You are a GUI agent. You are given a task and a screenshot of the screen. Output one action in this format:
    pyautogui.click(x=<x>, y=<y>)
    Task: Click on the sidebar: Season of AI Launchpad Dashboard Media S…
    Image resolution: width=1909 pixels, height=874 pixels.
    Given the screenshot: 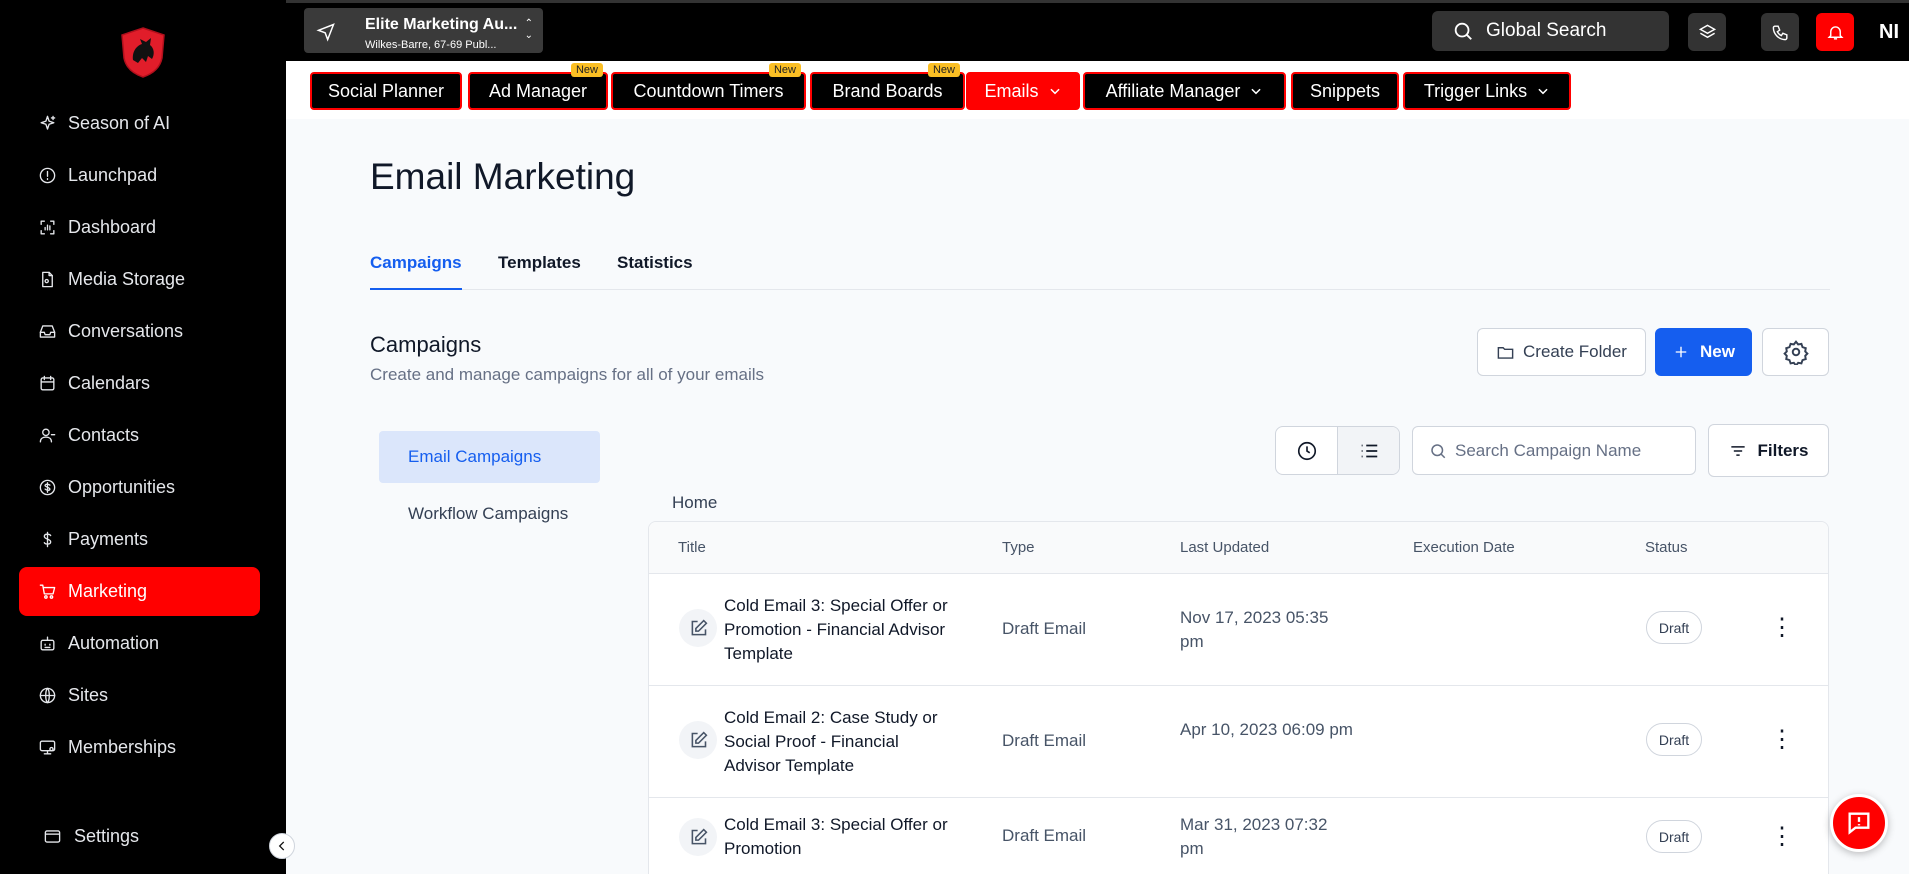 What is the action you would take?
    pyautogui.click(x=143, y=437)
    